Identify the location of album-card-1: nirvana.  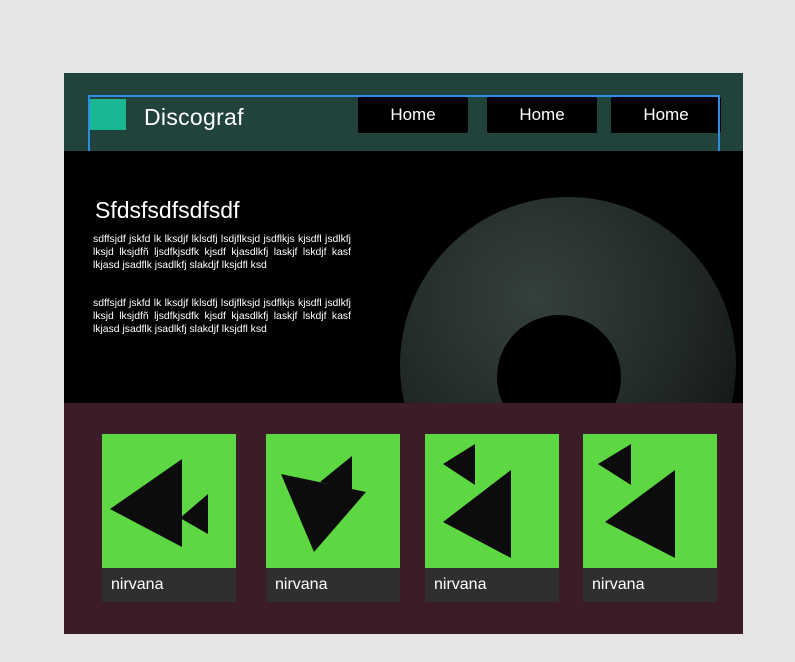
(169, 518).